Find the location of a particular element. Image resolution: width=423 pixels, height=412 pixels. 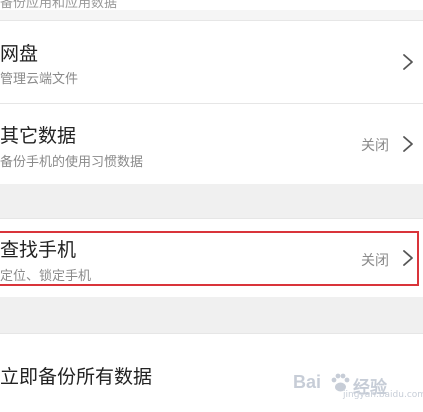

backup-all-label: 立即备份所有数据 is located at coordinates (76, 377).